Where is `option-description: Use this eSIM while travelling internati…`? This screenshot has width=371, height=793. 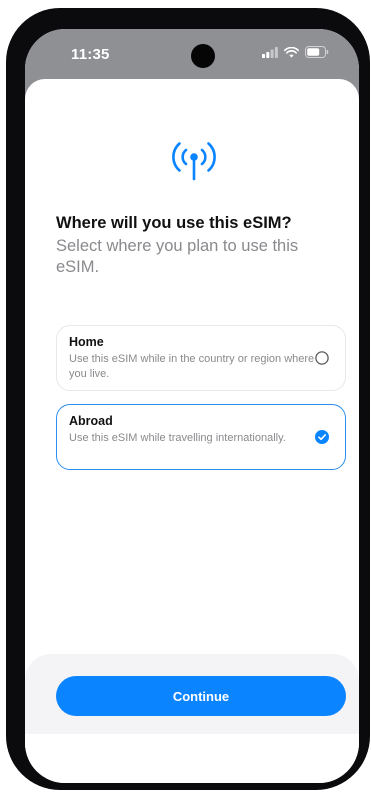
option-description: Use this eSIM while travelling internati… is located at coordinates (177, 438).